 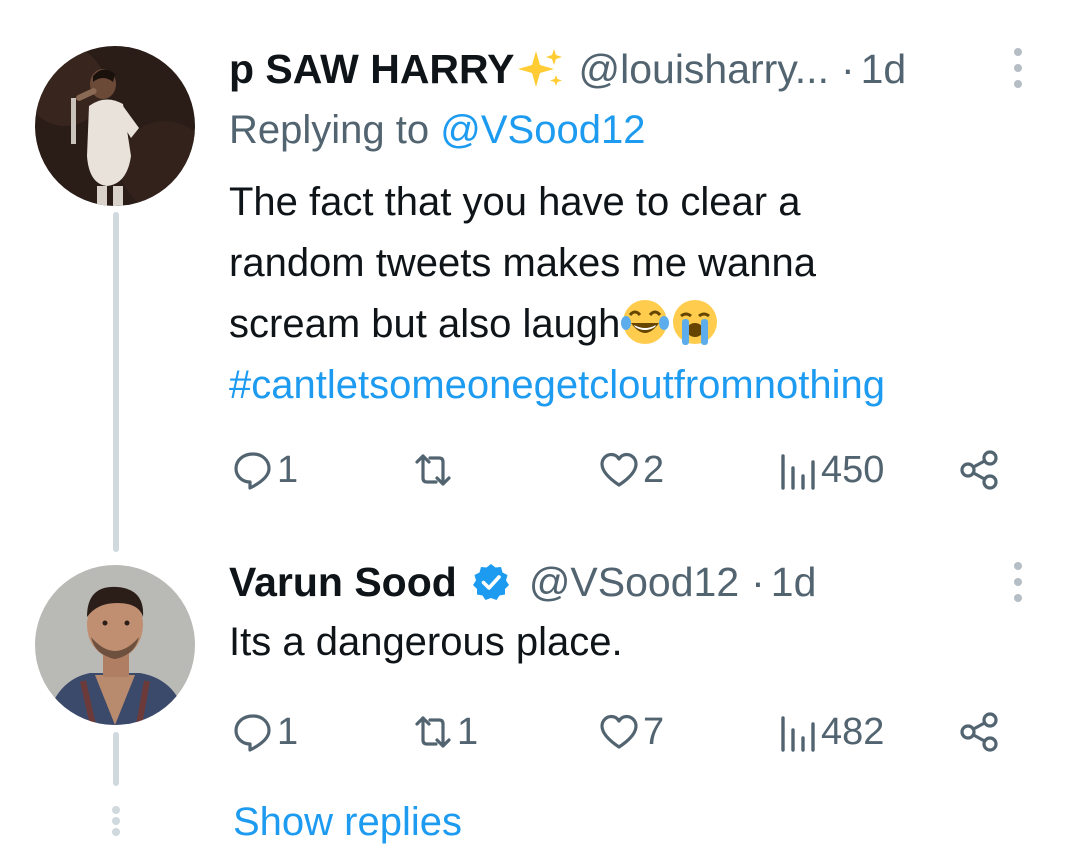 I want to click on tweet-actions: 1 1 7 482, so click(x=624, y=732).